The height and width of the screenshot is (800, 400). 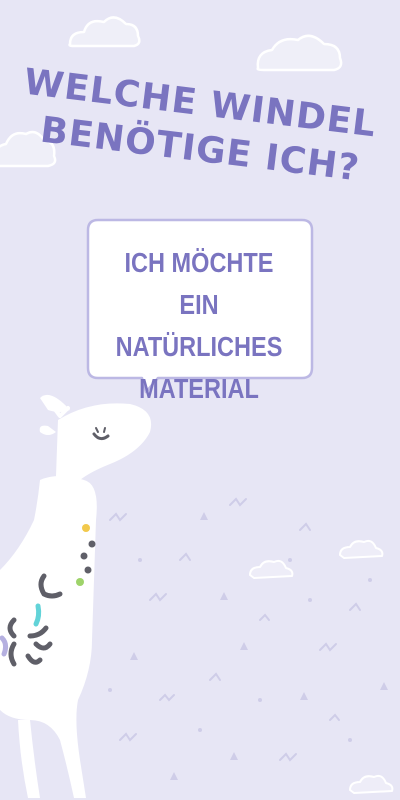 I want to click on speech-bubble: ICH MÖCHTE EIN NATÜRLICHES MATERIAL, so click(x=200, y=311).